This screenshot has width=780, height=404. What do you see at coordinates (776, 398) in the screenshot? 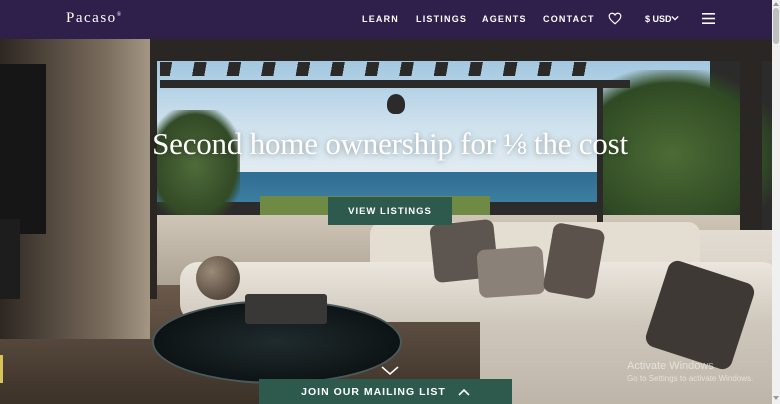
I see `scroll-down-arrow-icon` at bounding box center [776, 398].